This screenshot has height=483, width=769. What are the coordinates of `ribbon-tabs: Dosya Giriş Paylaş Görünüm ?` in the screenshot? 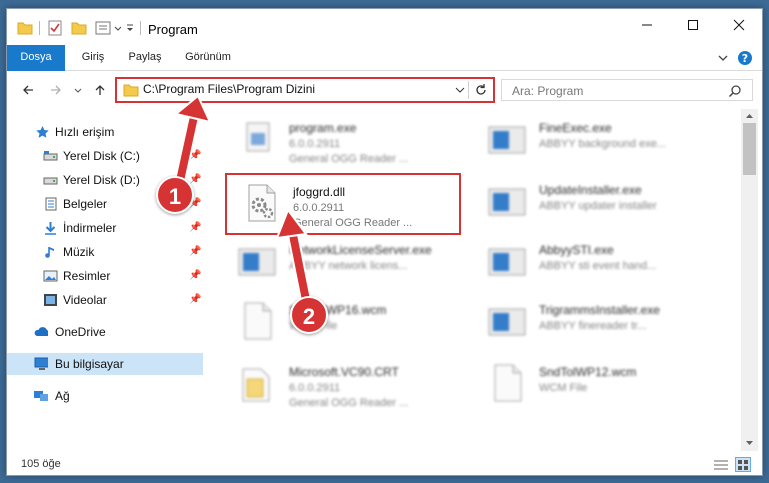 It's located at (384, 75).